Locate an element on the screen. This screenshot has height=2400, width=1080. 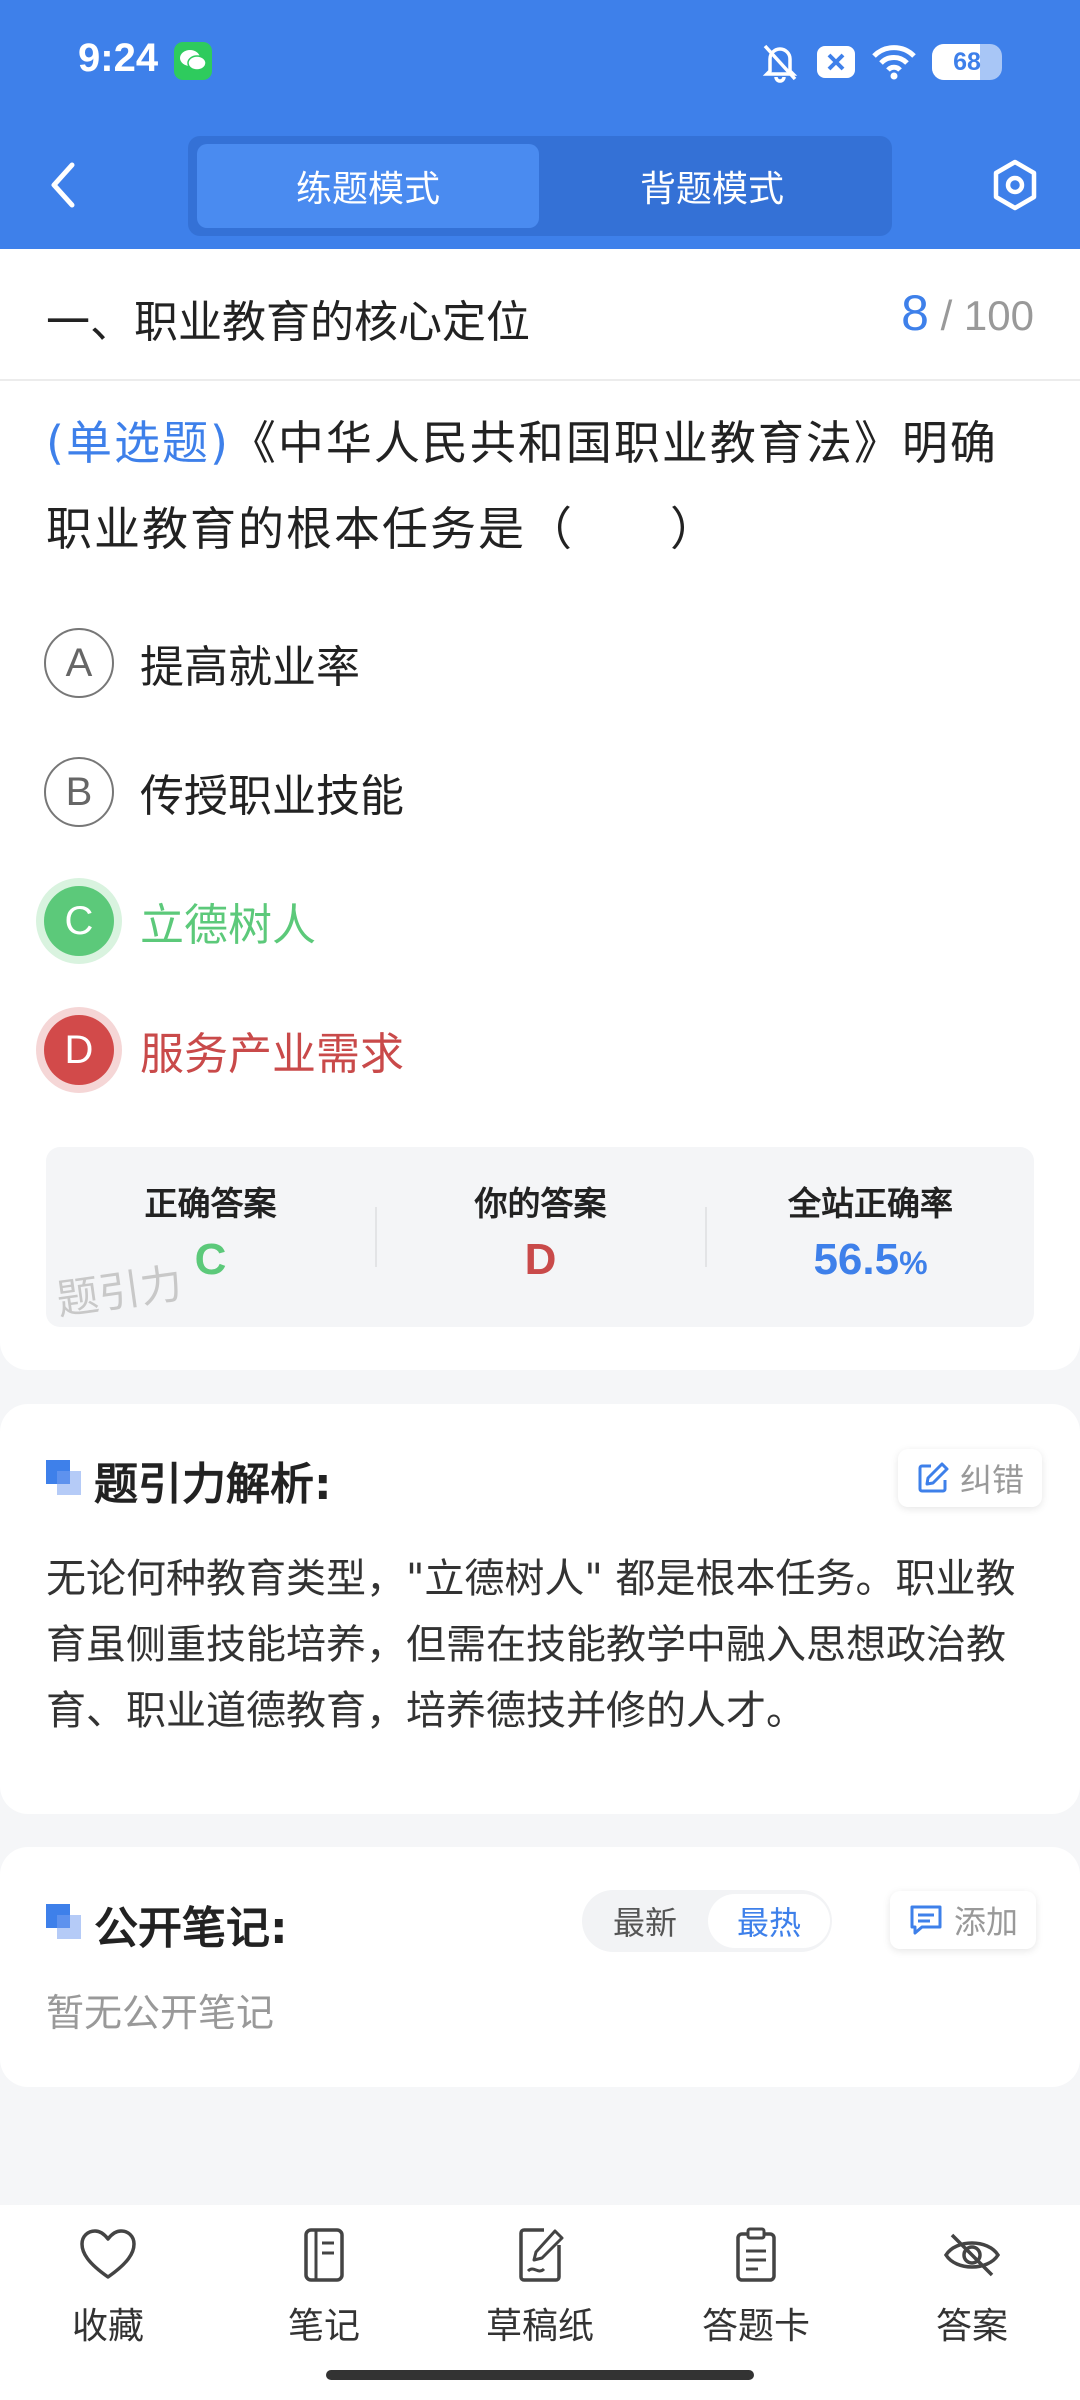
mute-icon is located at coordinates (780, 63).